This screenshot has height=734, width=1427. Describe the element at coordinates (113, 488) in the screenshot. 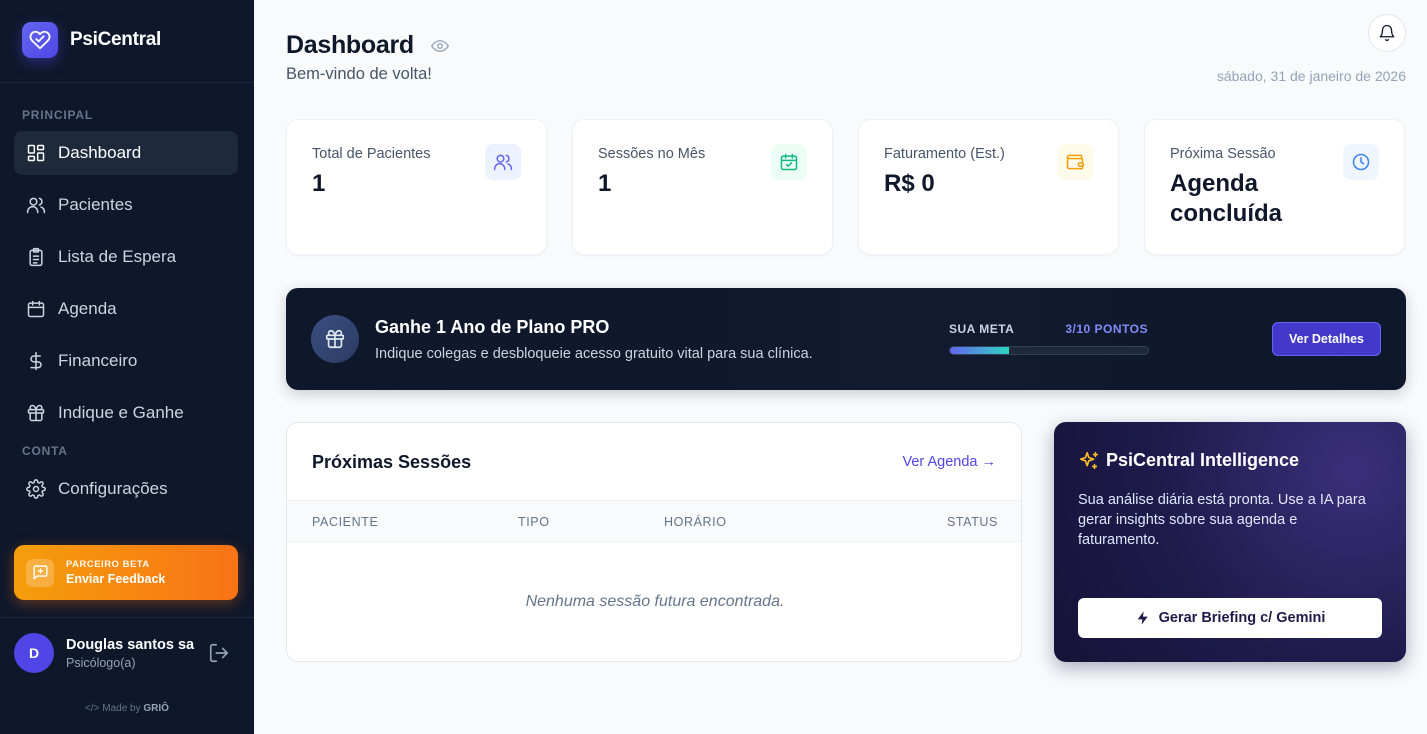

I see `sidebar-item-label: Configurações` at that location.